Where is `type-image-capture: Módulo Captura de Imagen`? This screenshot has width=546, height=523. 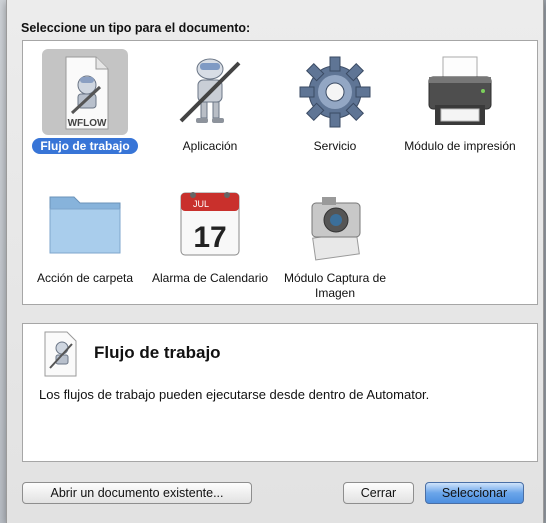
type-image-capture: Módulo Captura de Imagen is located at coordinates (335, 241).